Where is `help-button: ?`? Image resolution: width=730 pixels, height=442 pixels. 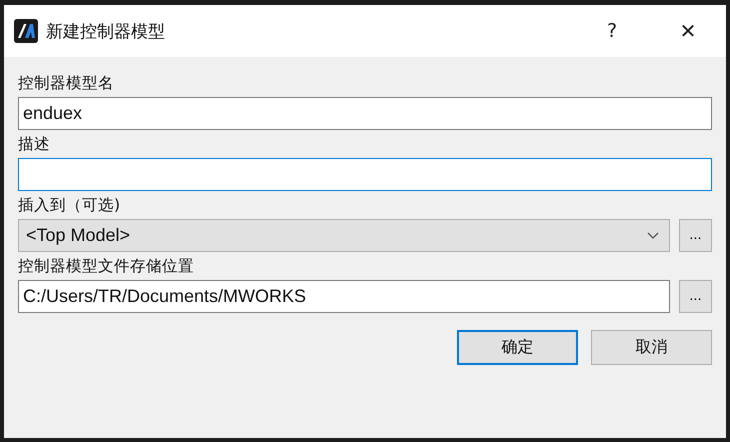 help-button: ? is located at coordinates (612, 31).